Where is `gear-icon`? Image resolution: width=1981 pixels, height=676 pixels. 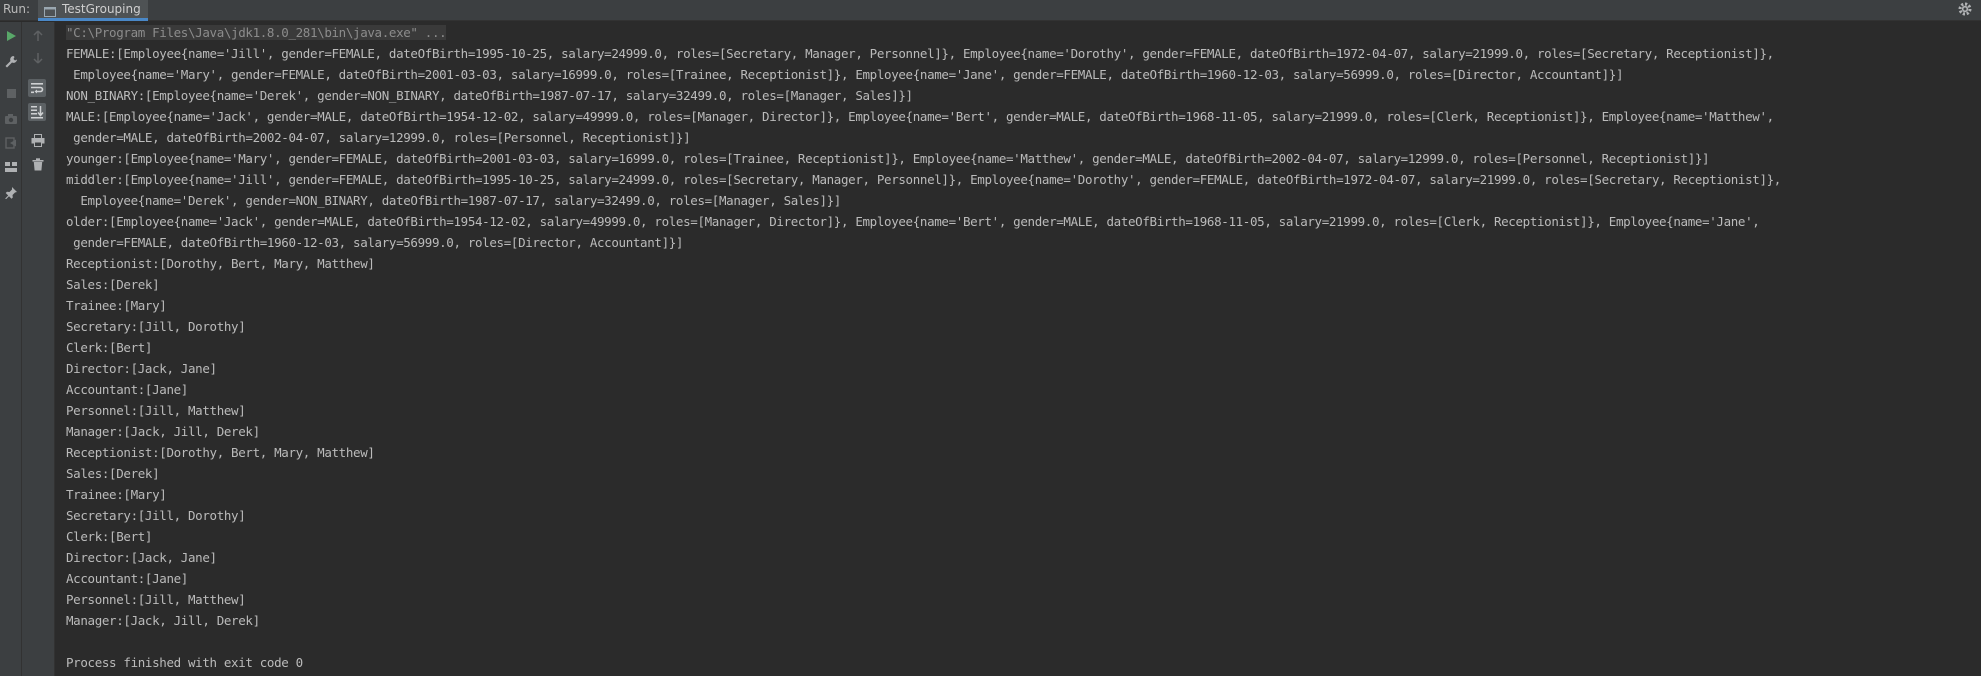
gear-icon is located at coordinates (1965, 9).